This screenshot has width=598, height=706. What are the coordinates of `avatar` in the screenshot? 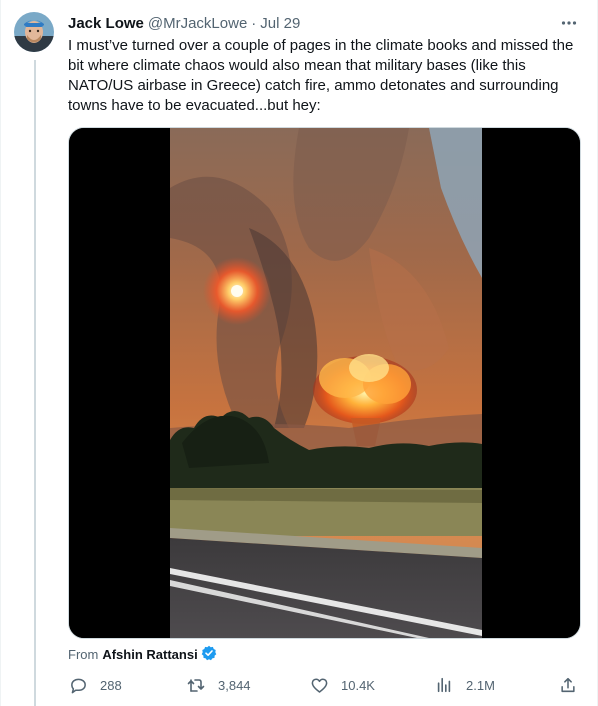 It's located at (34, 32).